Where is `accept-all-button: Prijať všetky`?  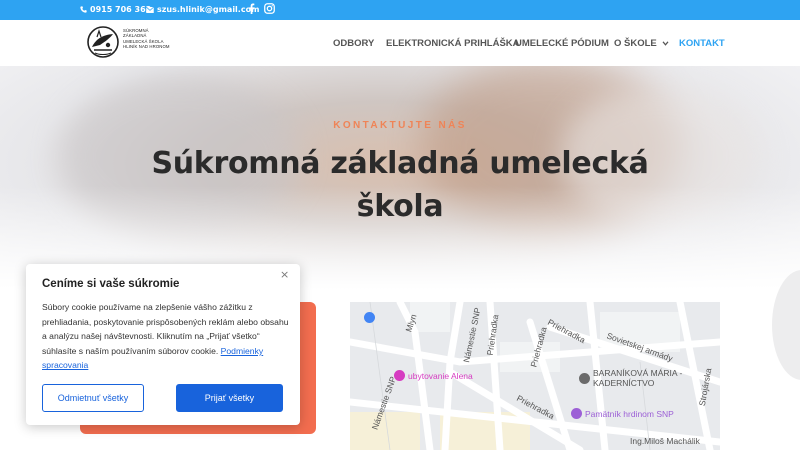
accept-all-button: Prijať všetky is located at coordinates (229, 398).